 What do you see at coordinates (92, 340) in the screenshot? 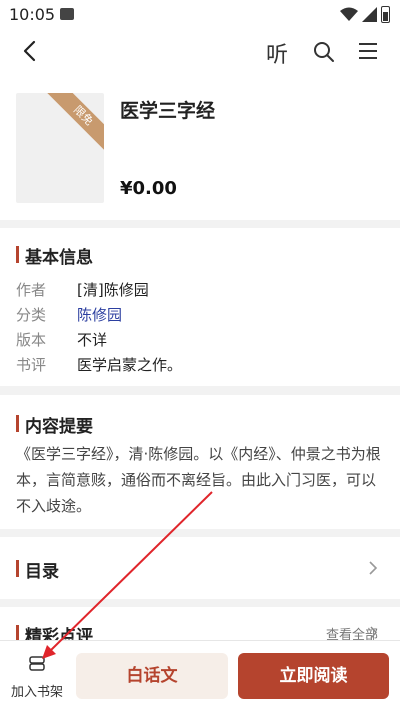
I see `info-value: 不详` at bounding box center [92, 340].